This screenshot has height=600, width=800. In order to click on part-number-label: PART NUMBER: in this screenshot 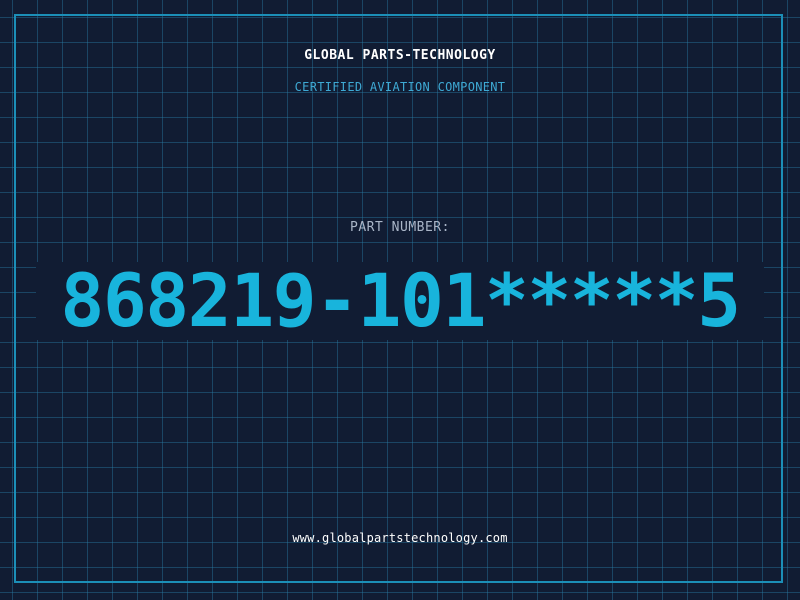, I will do `click(400, 227)`.